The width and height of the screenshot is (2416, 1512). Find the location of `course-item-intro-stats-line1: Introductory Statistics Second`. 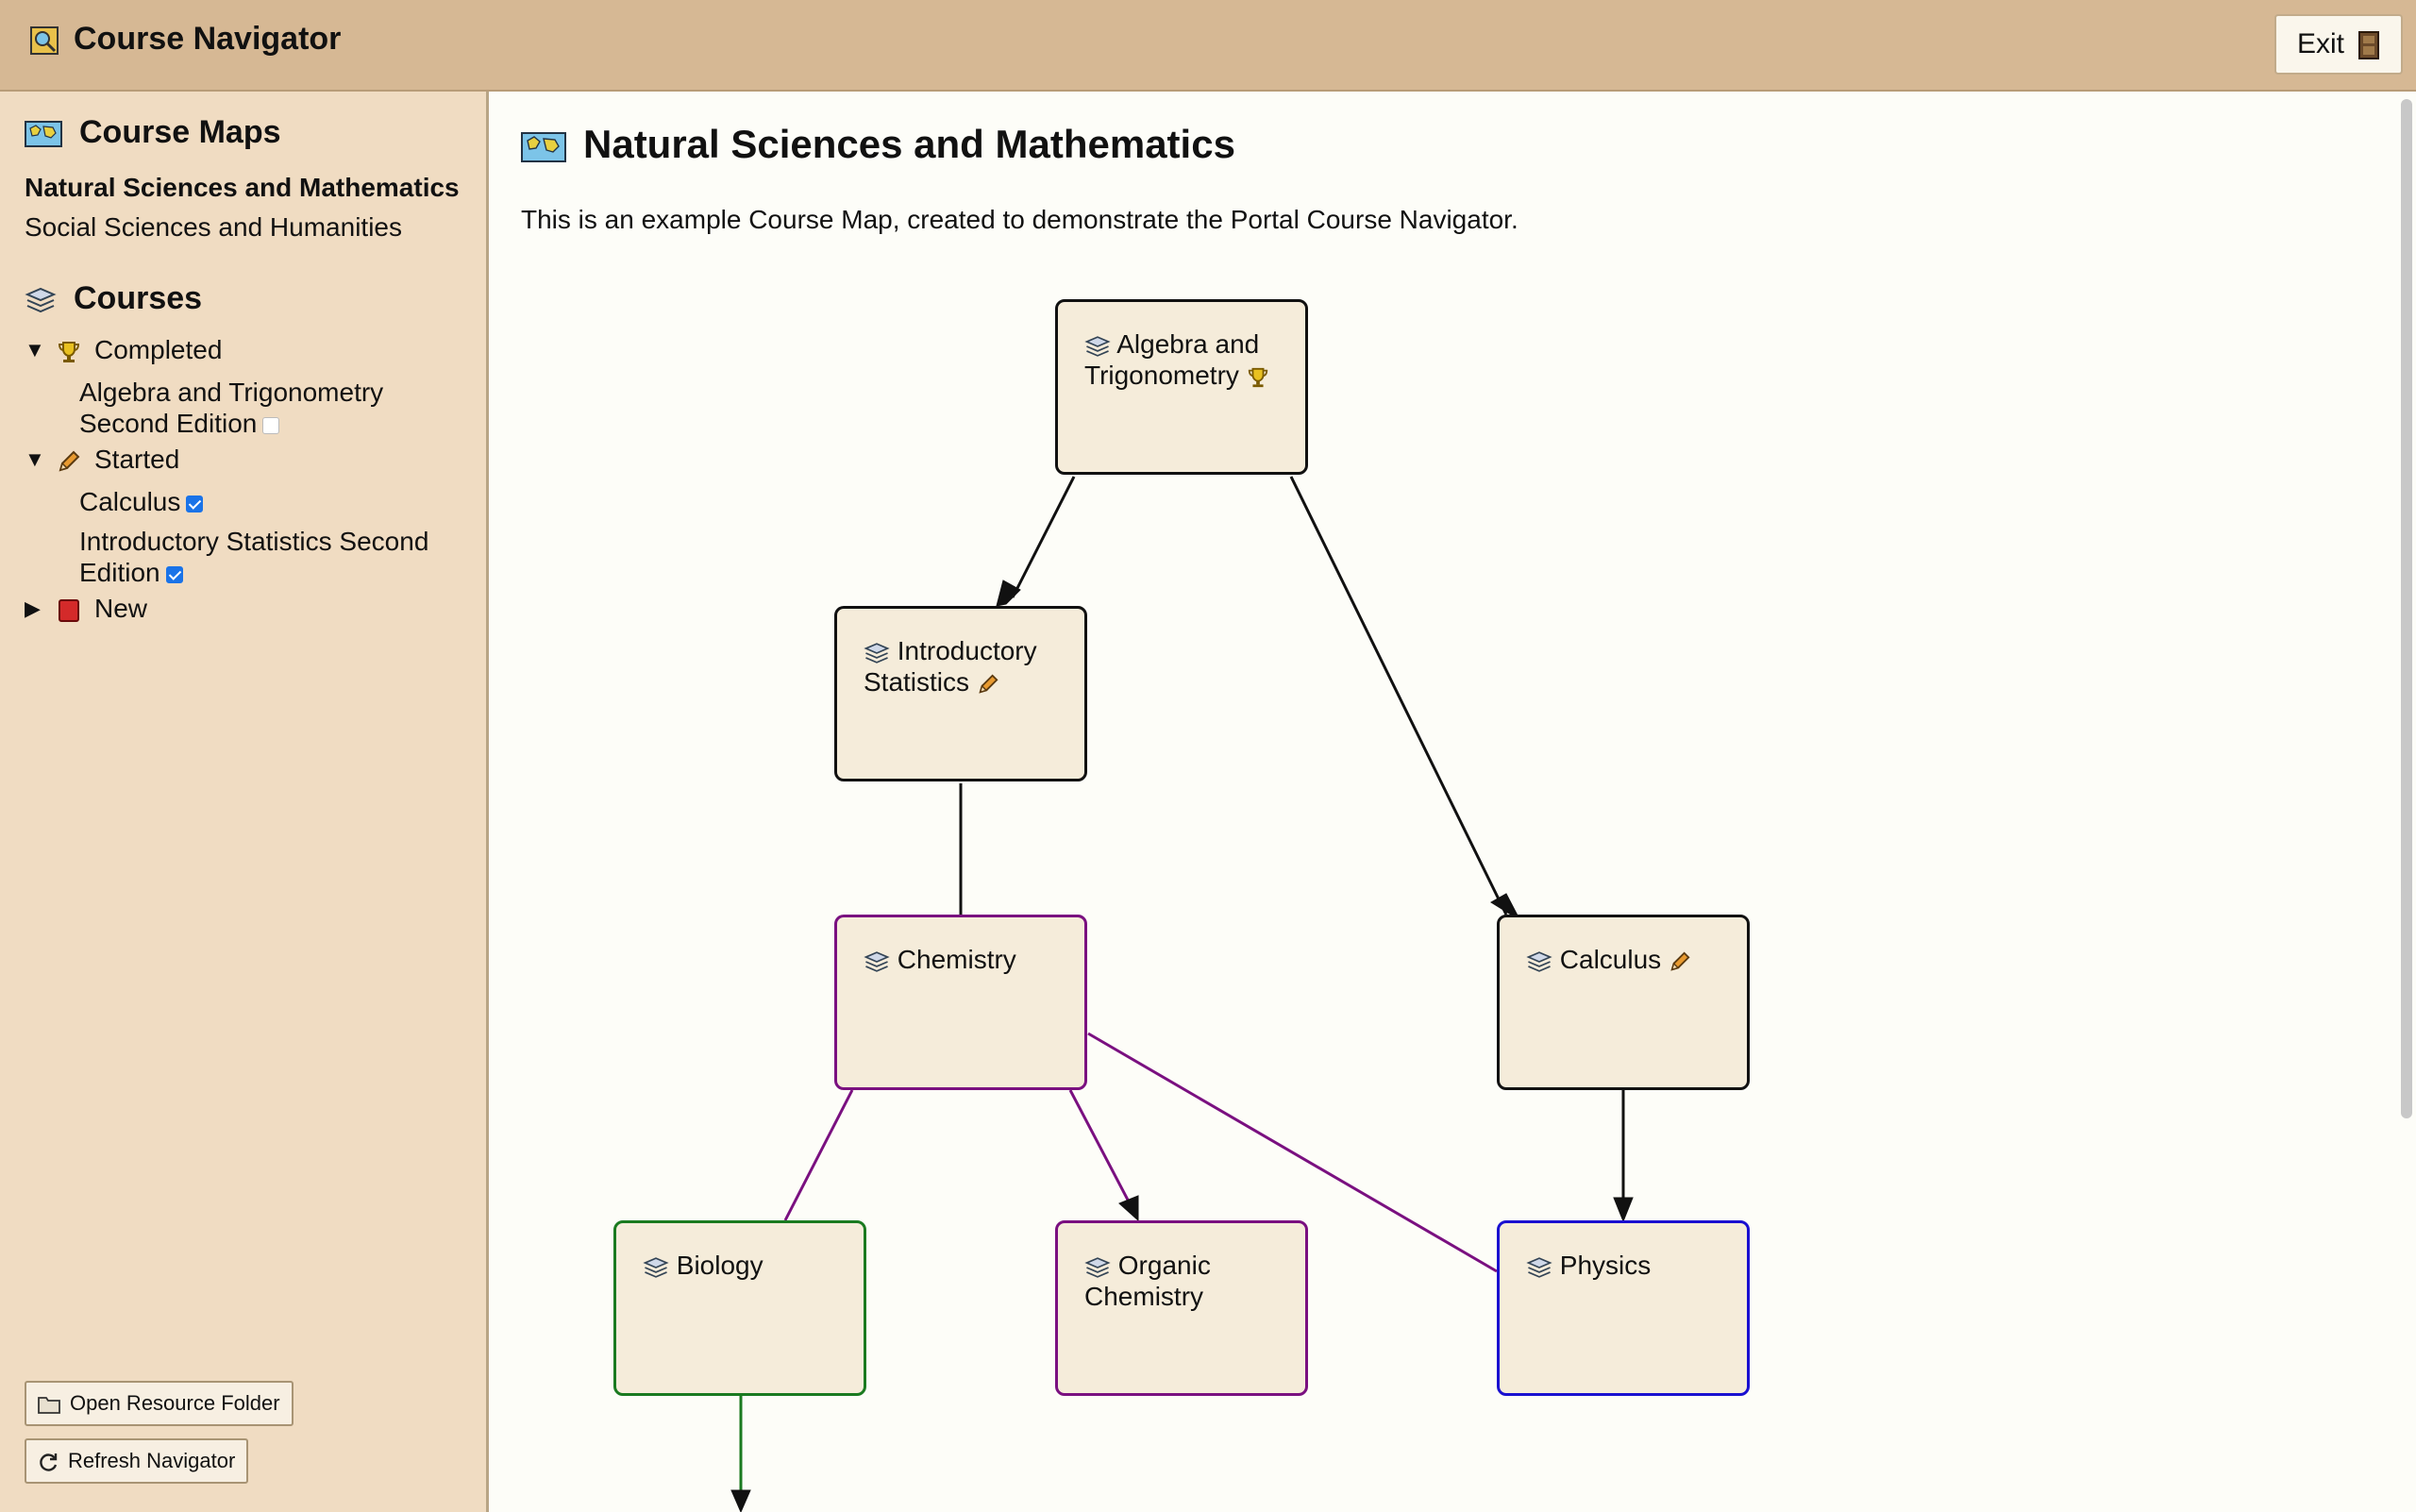

course-item-intro-stats-line1: Introductory Statistics Second is located at coordinates (254, 541).